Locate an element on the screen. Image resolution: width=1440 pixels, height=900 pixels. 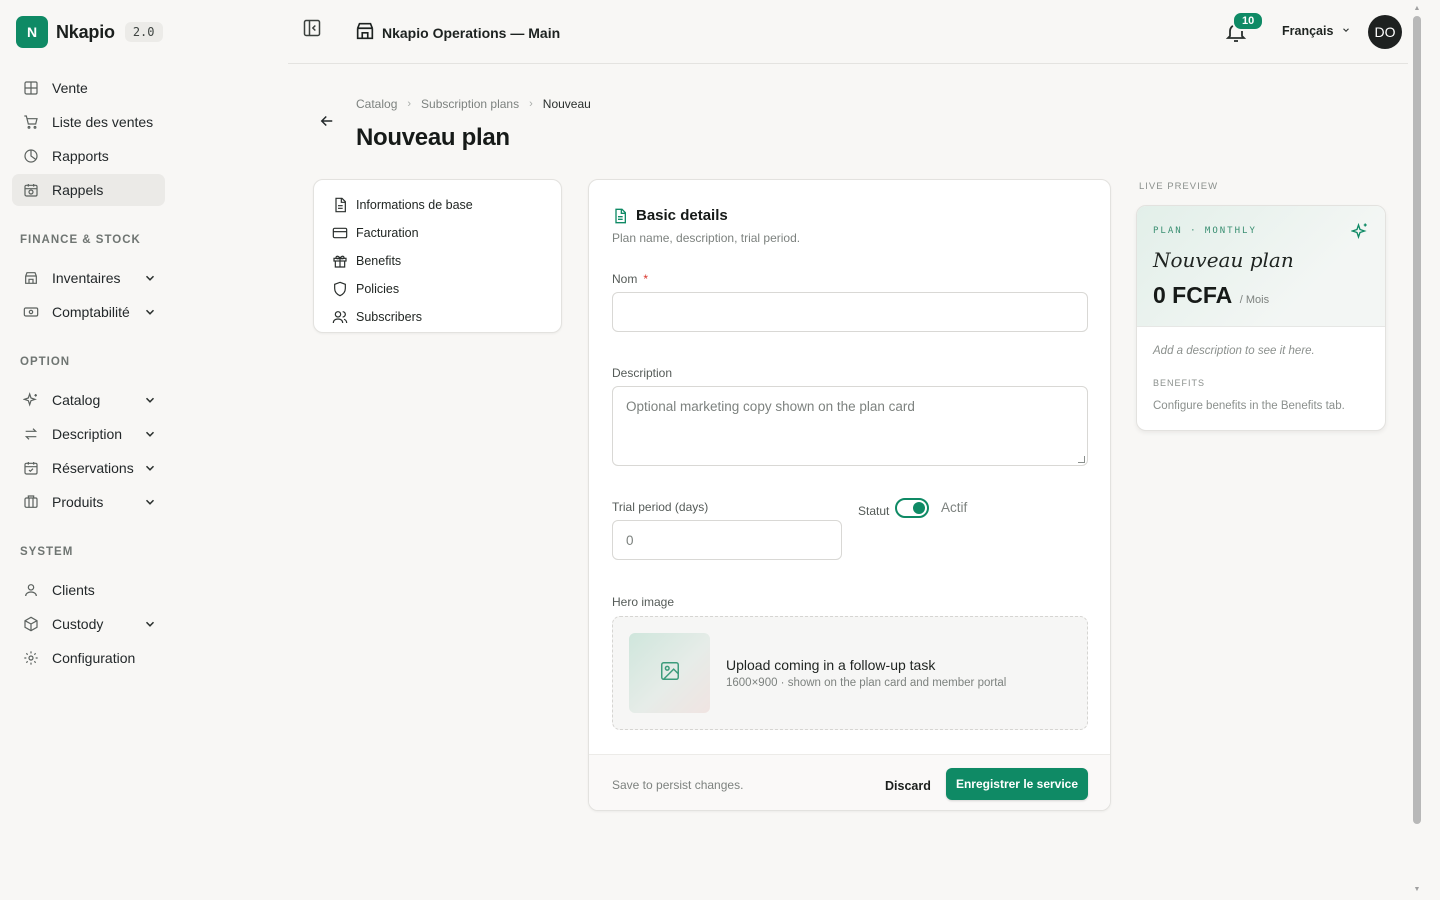
menu-item-subscribers: Subscribers is located at coordinates (437, 317).